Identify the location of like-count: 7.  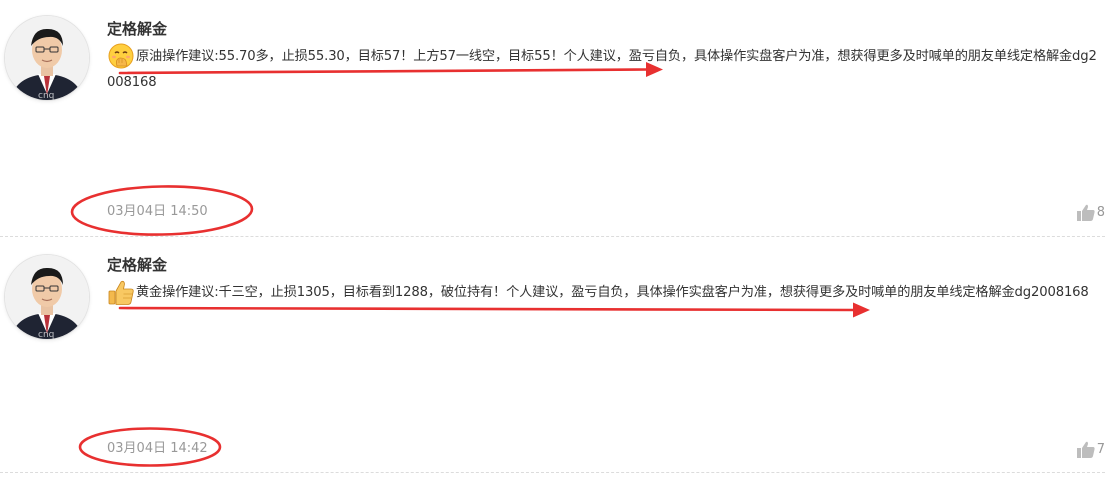
(1100, 449).